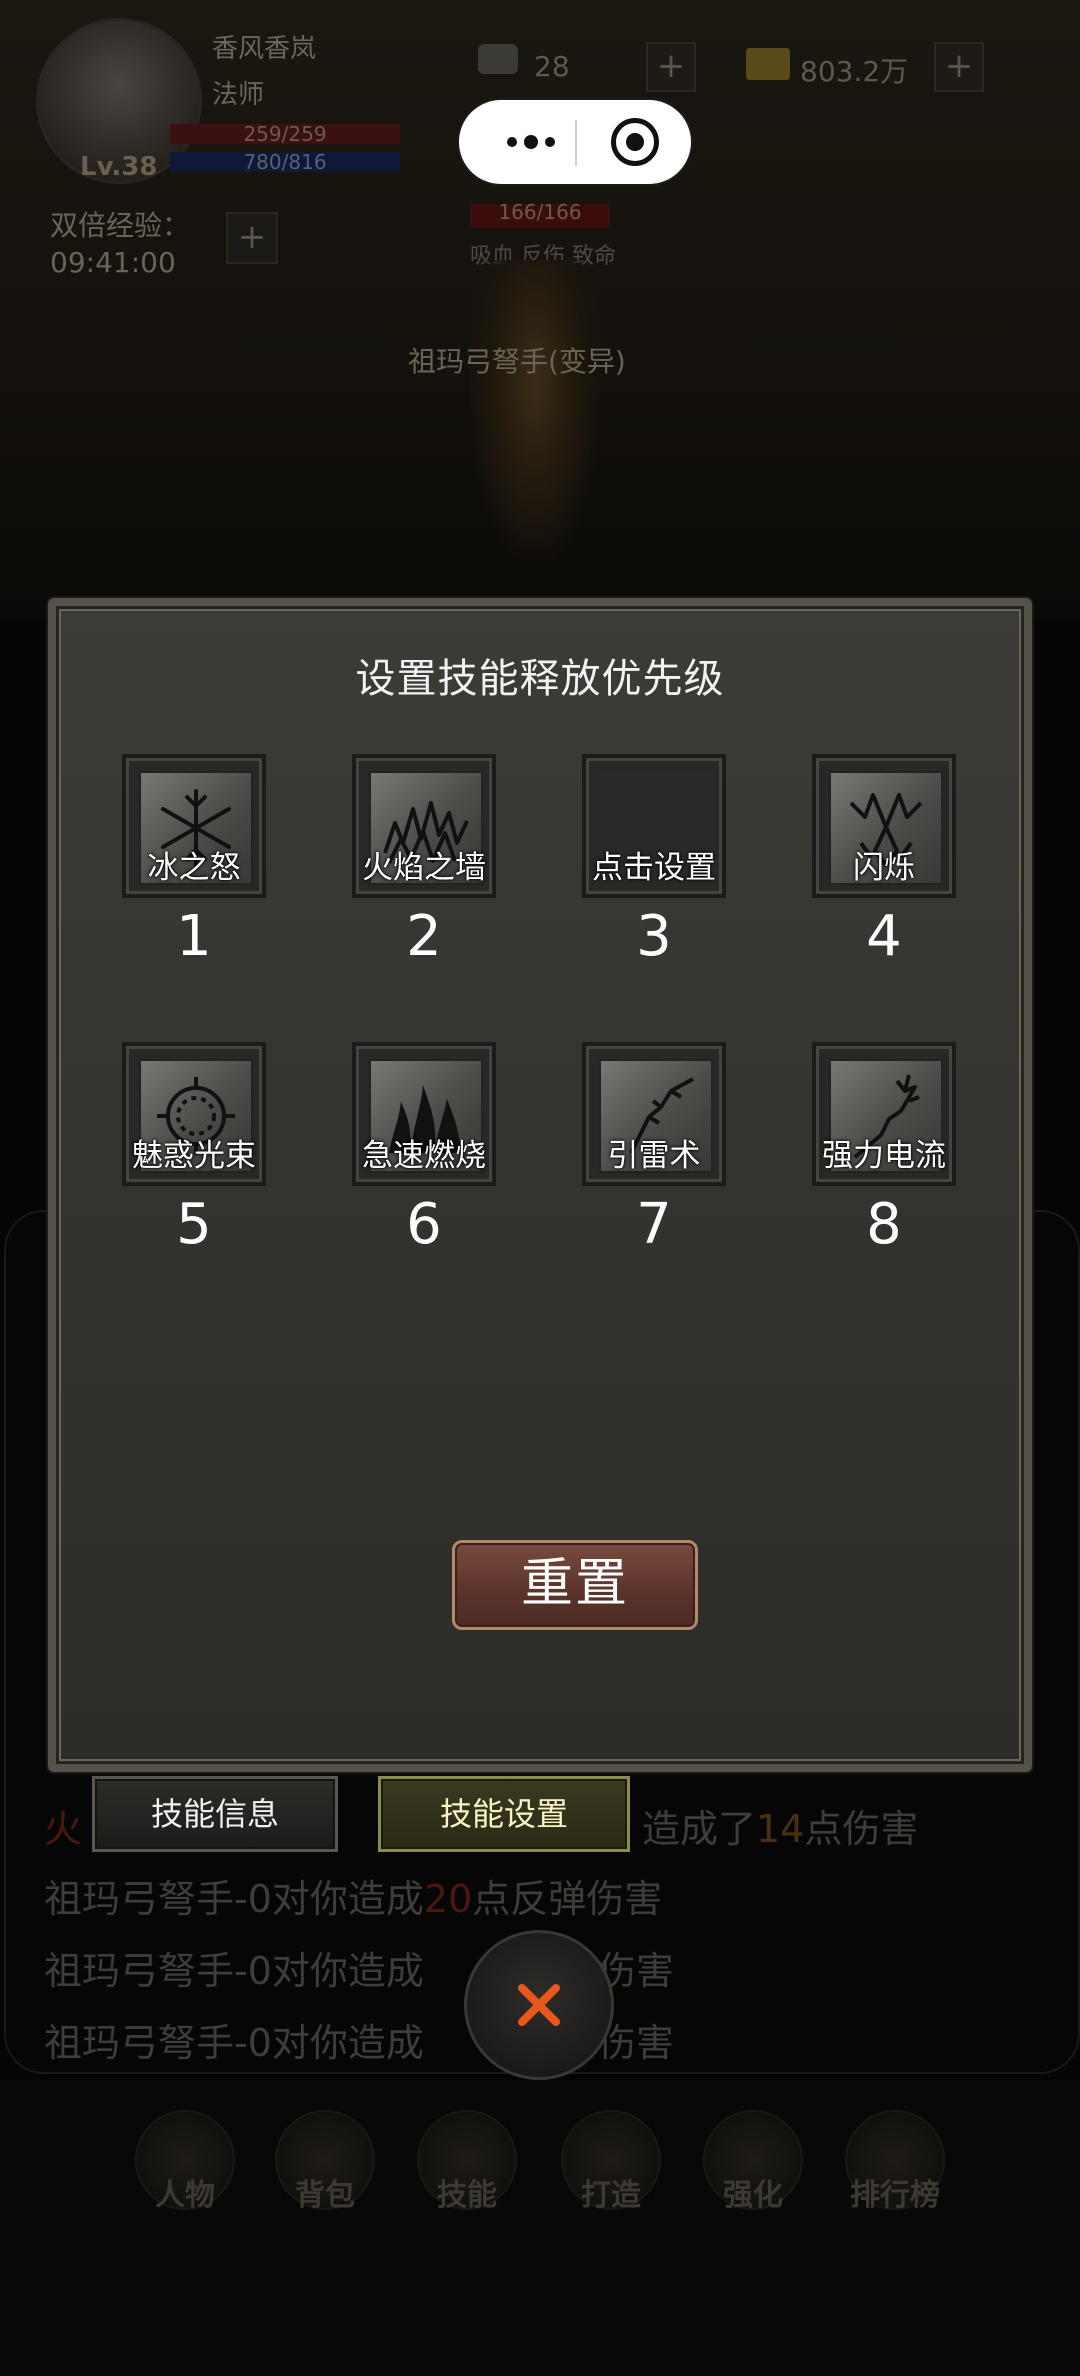 This screenshot has width=1080, height=2376. I want to click on gold-icon, so click(768, 64).